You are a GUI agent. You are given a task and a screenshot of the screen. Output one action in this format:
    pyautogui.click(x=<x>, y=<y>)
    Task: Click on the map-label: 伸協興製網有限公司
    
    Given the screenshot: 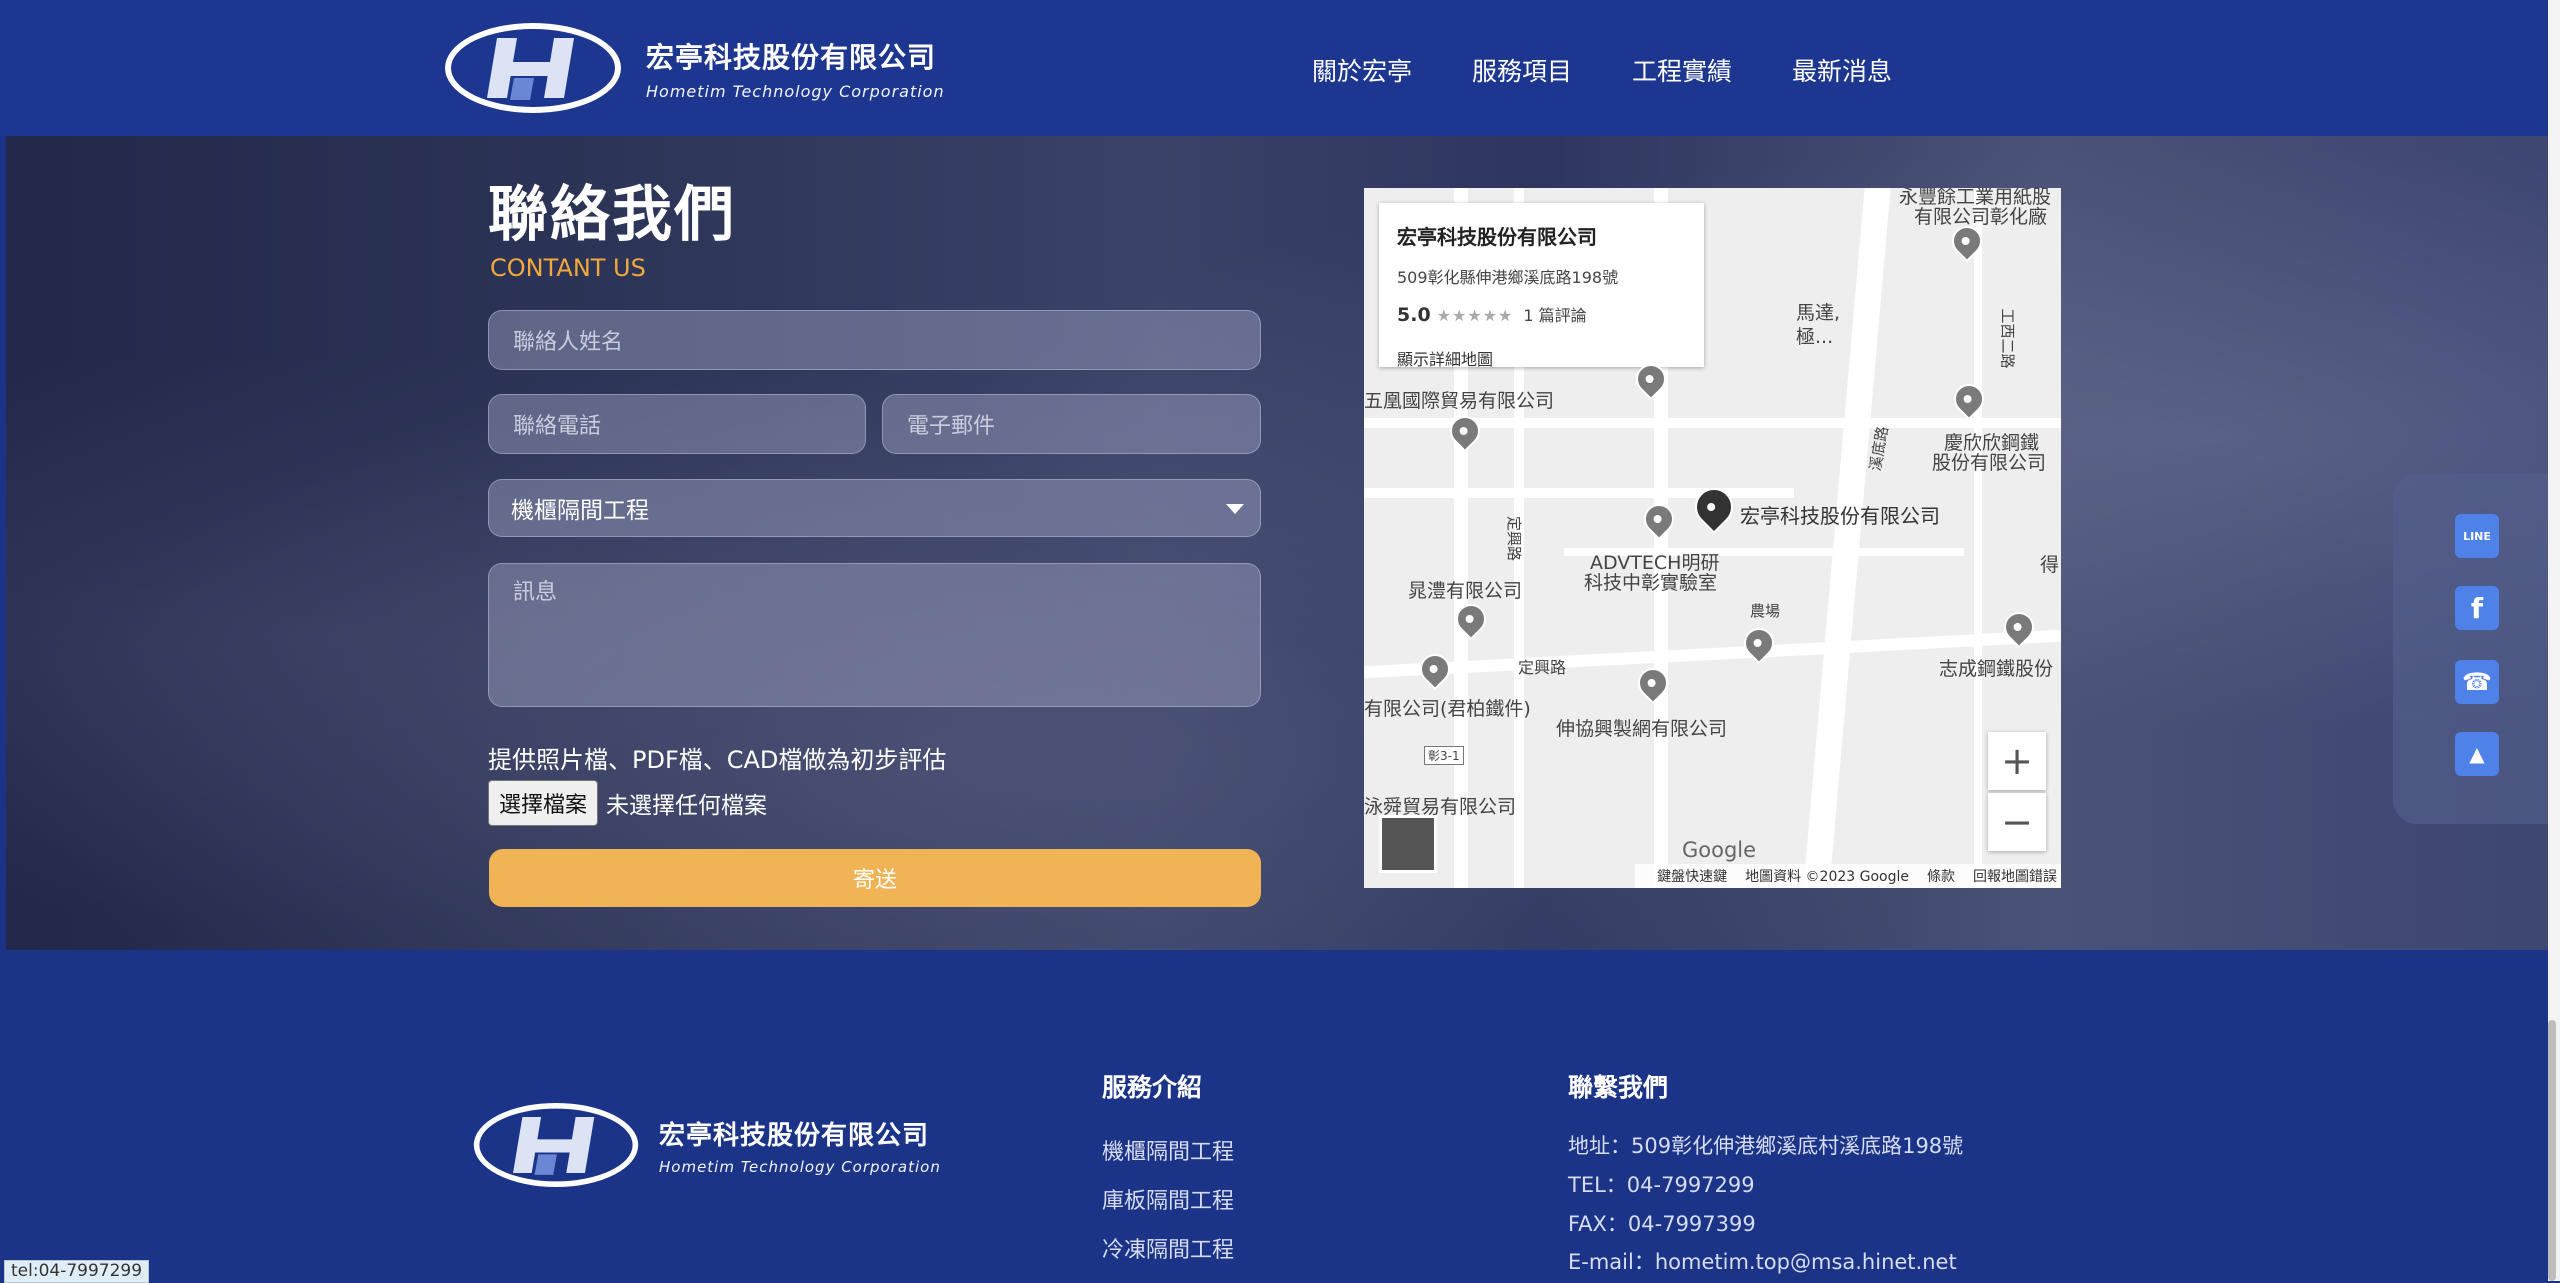 What is the action you would take?
    pyautogui.click(x=1642, y=729)
    